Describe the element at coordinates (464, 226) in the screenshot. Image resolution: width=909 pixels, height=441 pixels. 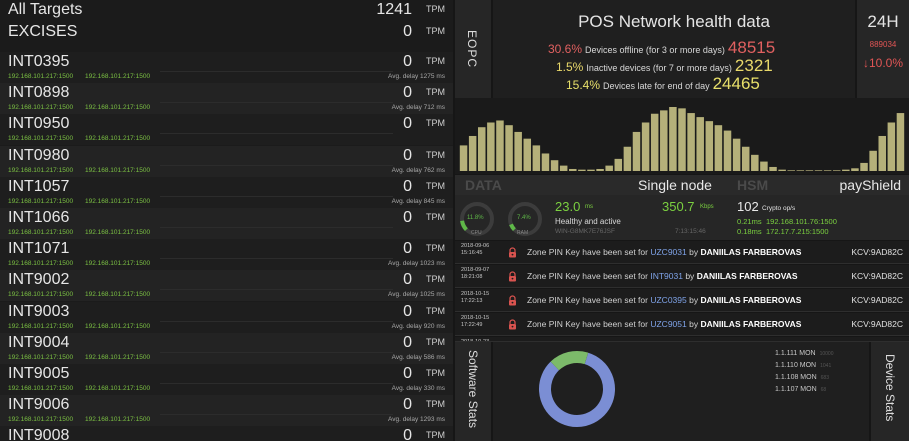
I see `cpu-gauge-fill` at that location.